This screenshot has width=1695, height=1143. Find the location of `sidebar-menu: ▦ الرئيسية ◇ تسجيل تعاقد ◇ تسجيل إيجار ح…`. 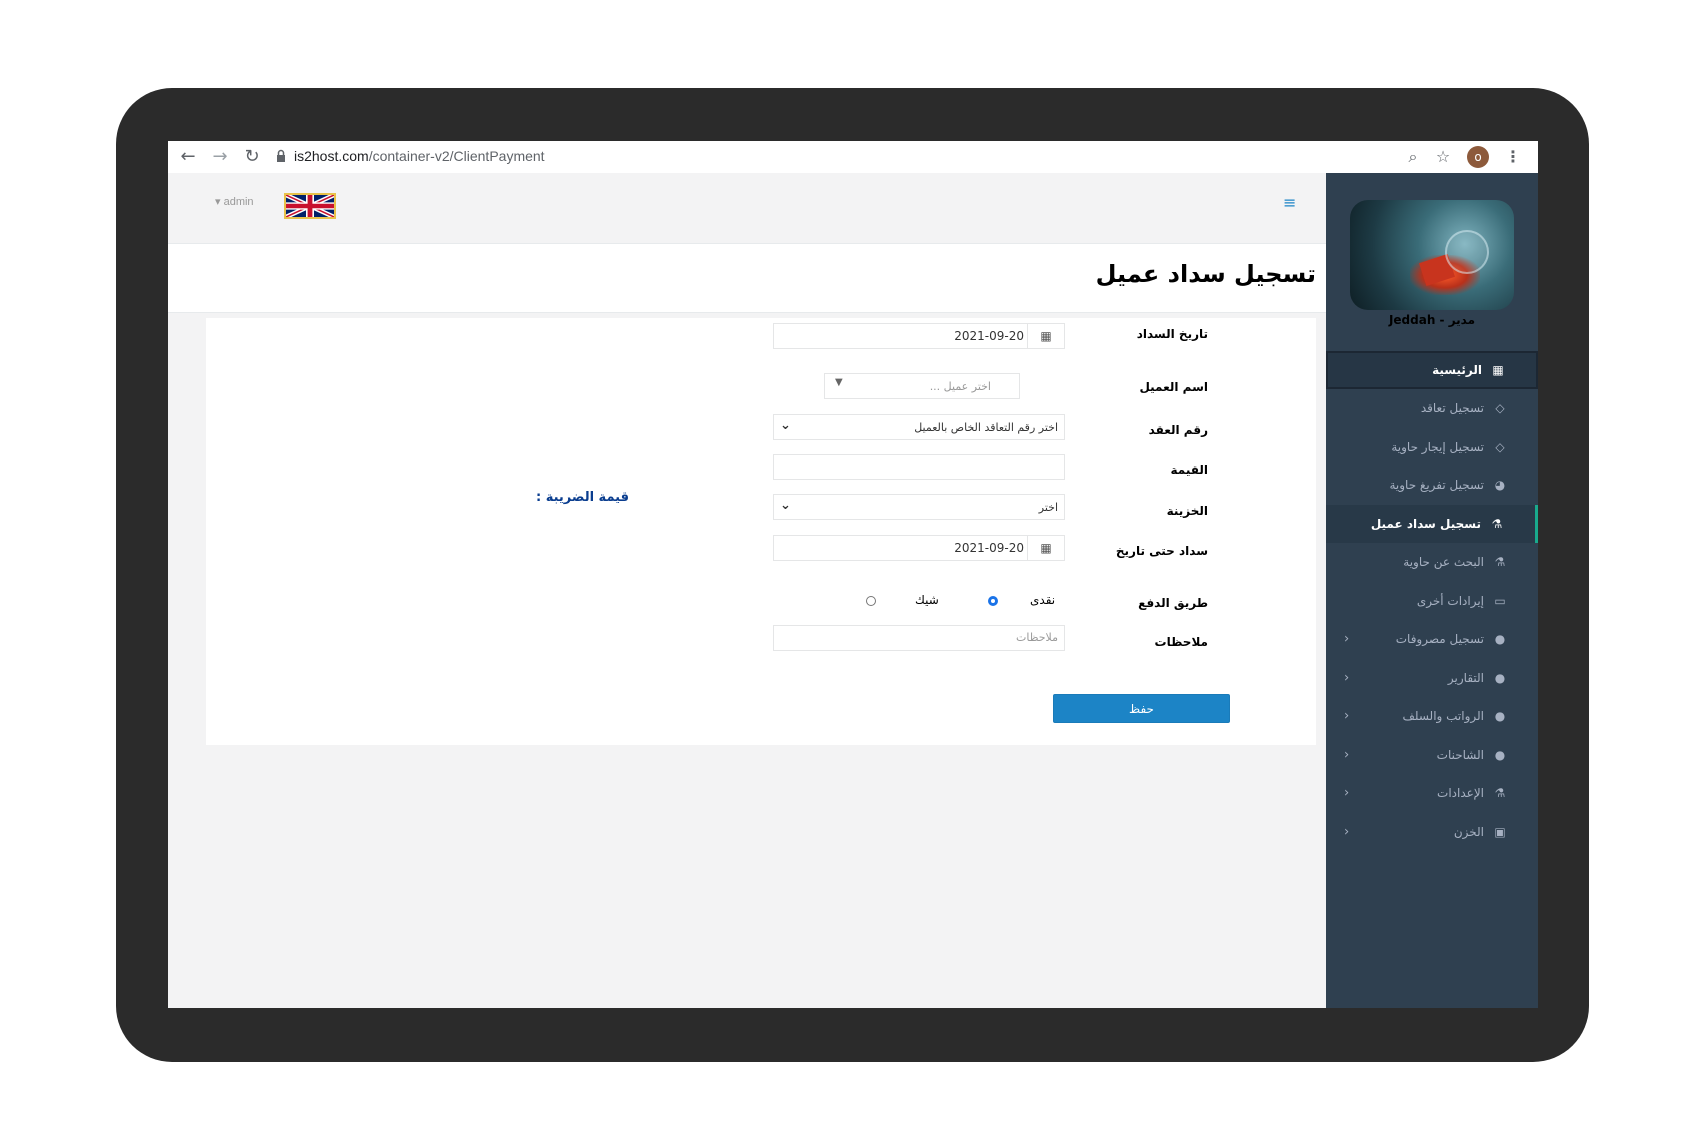

sidebar-menu: ▦ الرئيسية ◇ تسجيل تعاقد ◇ تسجيل إيجار ح… is located at coordinates (1432, 601).